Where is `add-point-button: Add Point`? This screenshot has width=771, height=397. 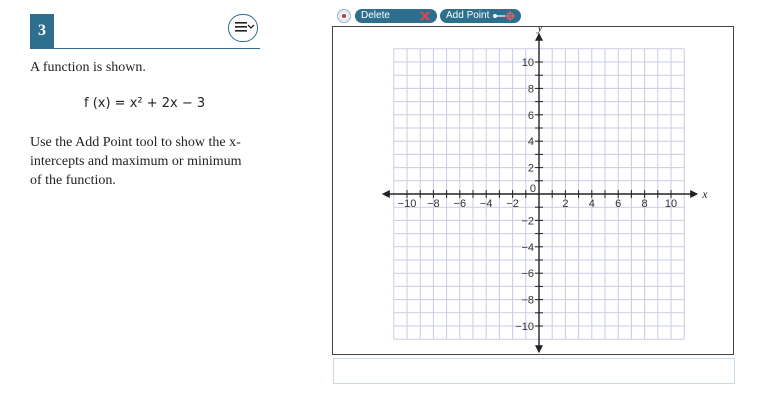
add-point-button: Add Point is located at coordinates (480, 16).